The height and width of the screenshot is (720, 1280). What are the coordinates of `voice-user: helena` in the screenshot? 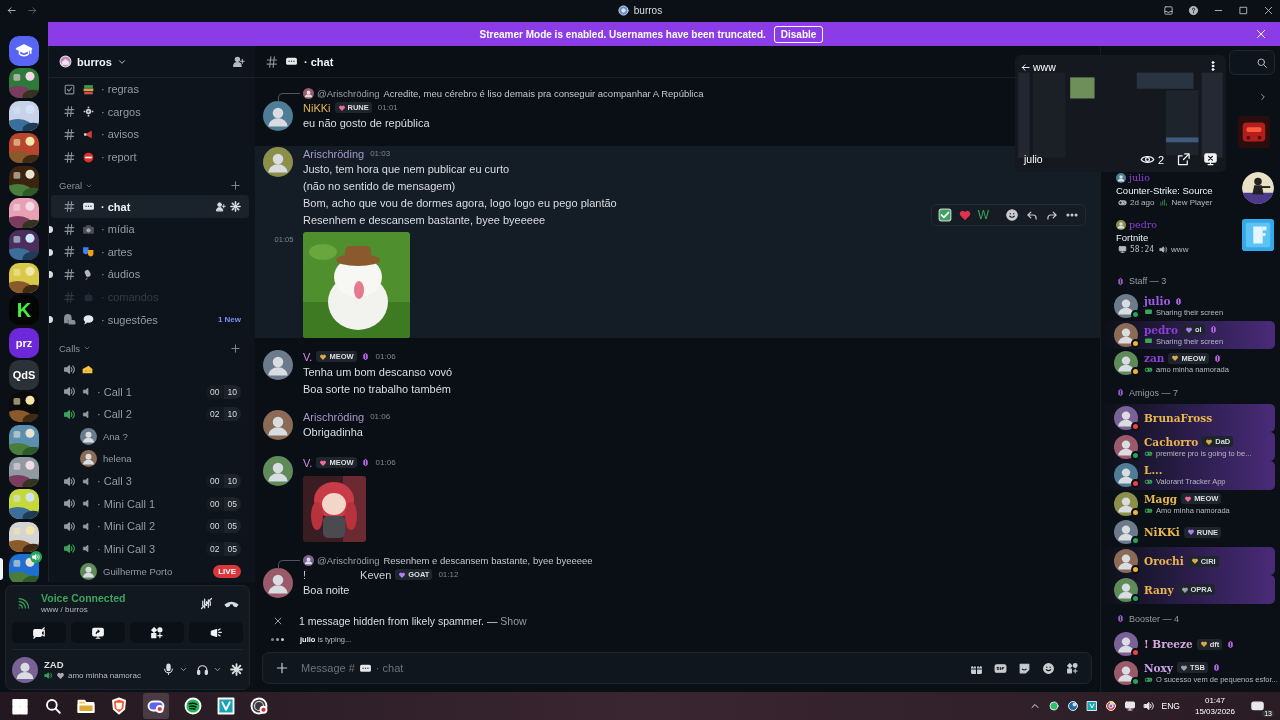 It's located at (153, 458).